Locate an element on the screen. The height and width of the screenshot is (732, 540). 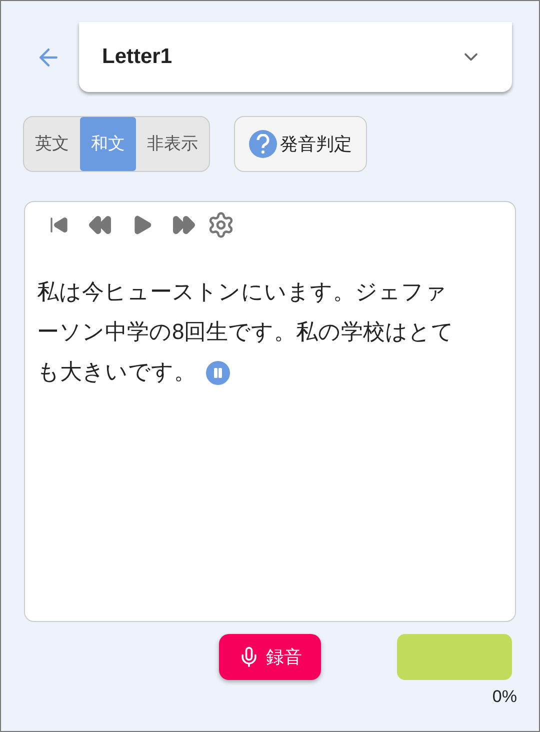
rewind-icon is located at coordinates (100, 225).